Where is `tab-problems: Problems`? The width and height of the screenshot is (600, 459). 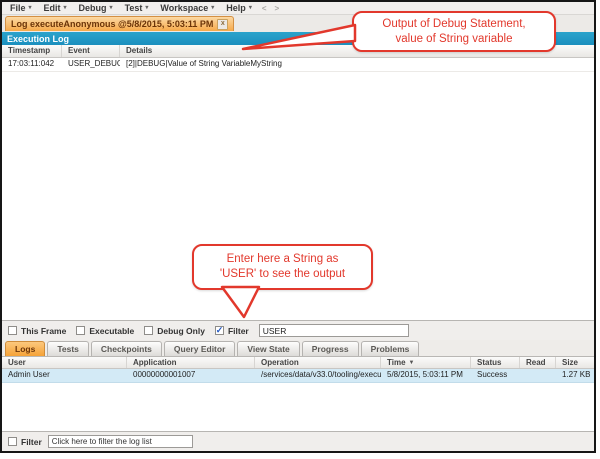
tab-problems: Problems is located at coordinates (390, 348).